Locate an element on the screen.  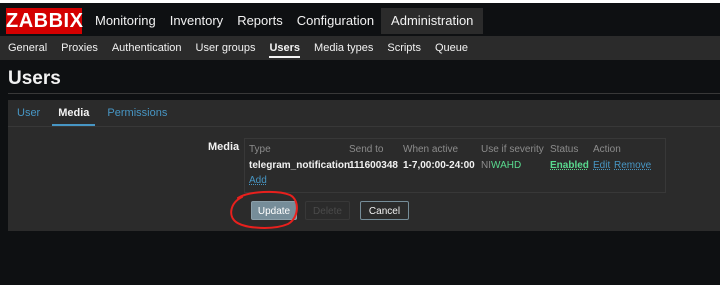
tab-media: Media is located at coordinates (73, 113).